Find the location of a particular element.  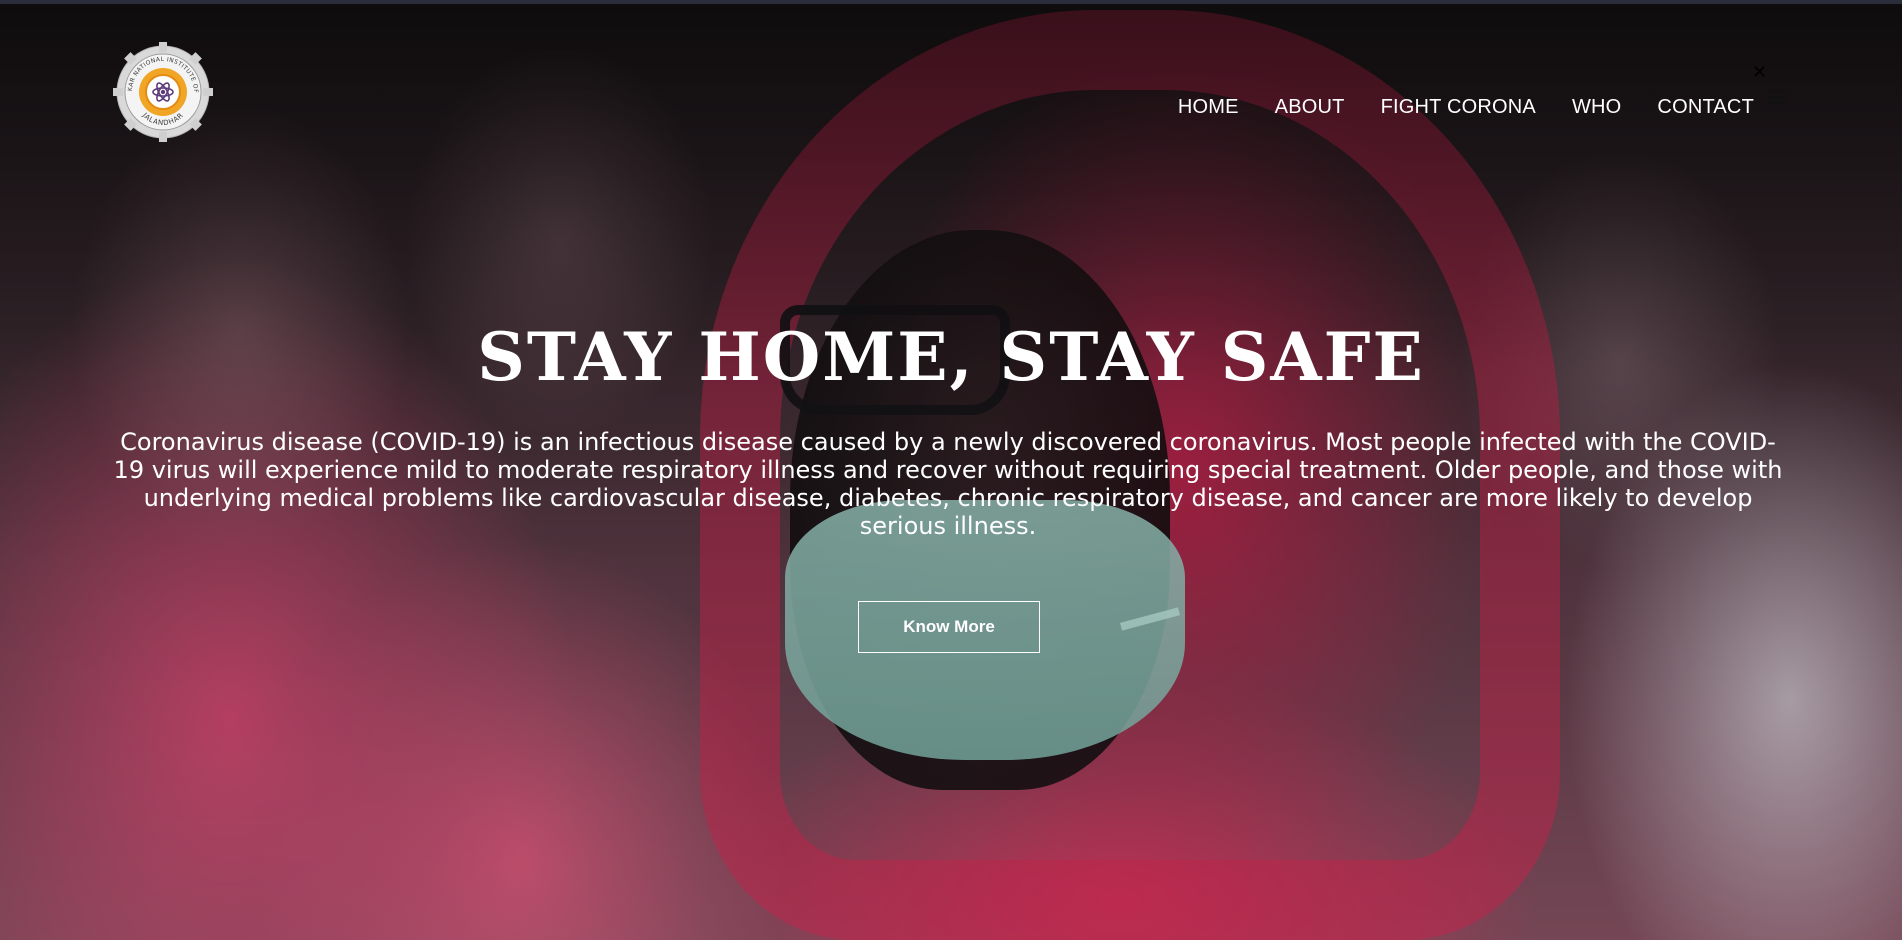

nav-item-who: WHO is located at coordinates (1596, 107).